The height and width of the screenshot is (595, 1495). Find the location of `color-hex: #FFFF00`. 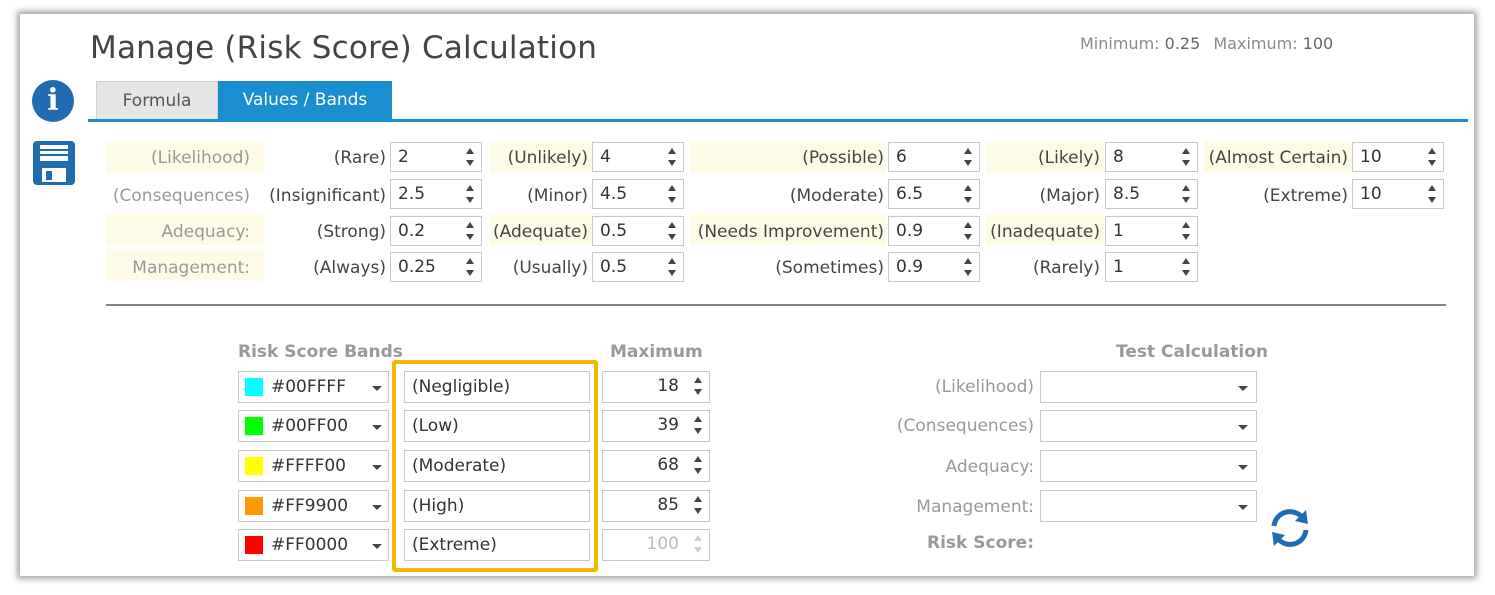

color-hex: #FFFF00 is located at coordinates (308, 466).